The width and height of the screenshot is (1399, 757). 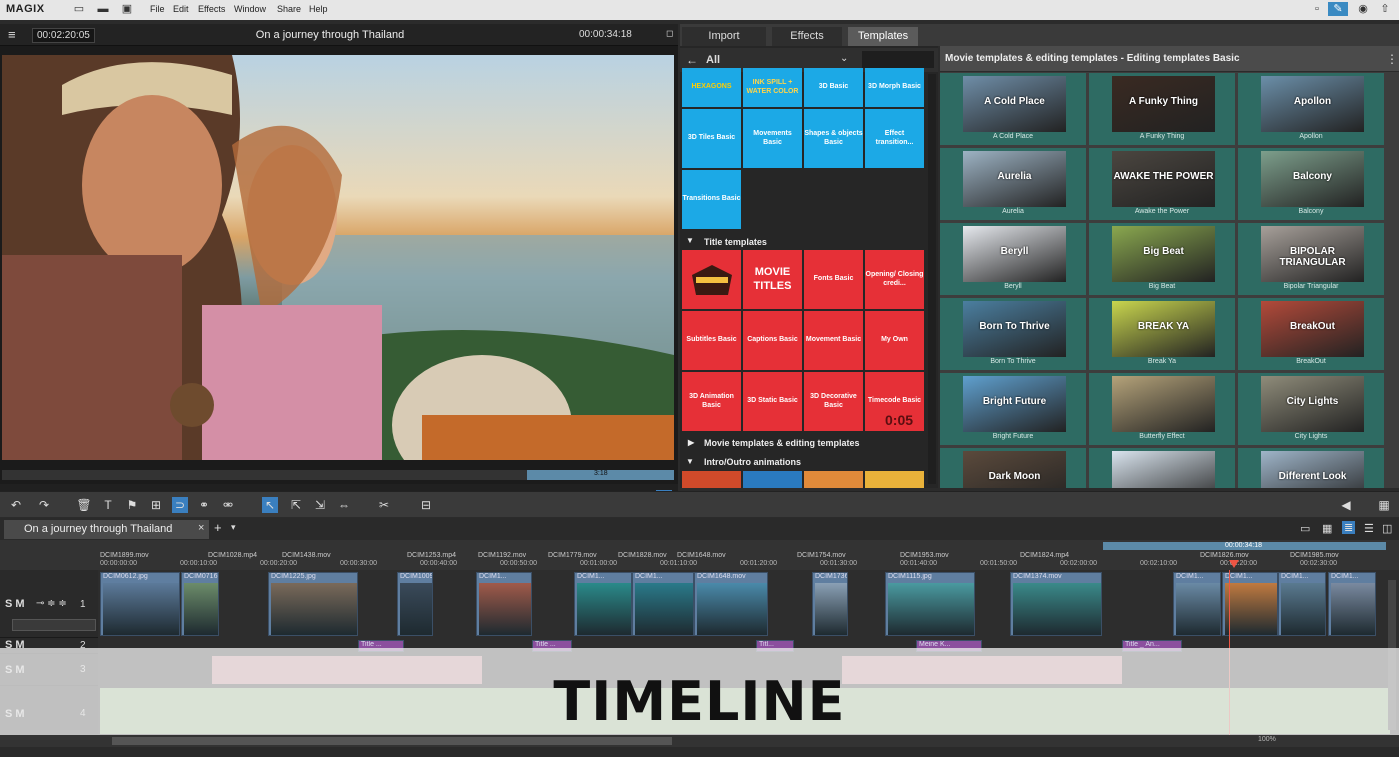 What do you see at coordinates (1349, 527) in the screenshot?
I see `view-timeline-icon: ≣` at bounding box center [1349, 527].